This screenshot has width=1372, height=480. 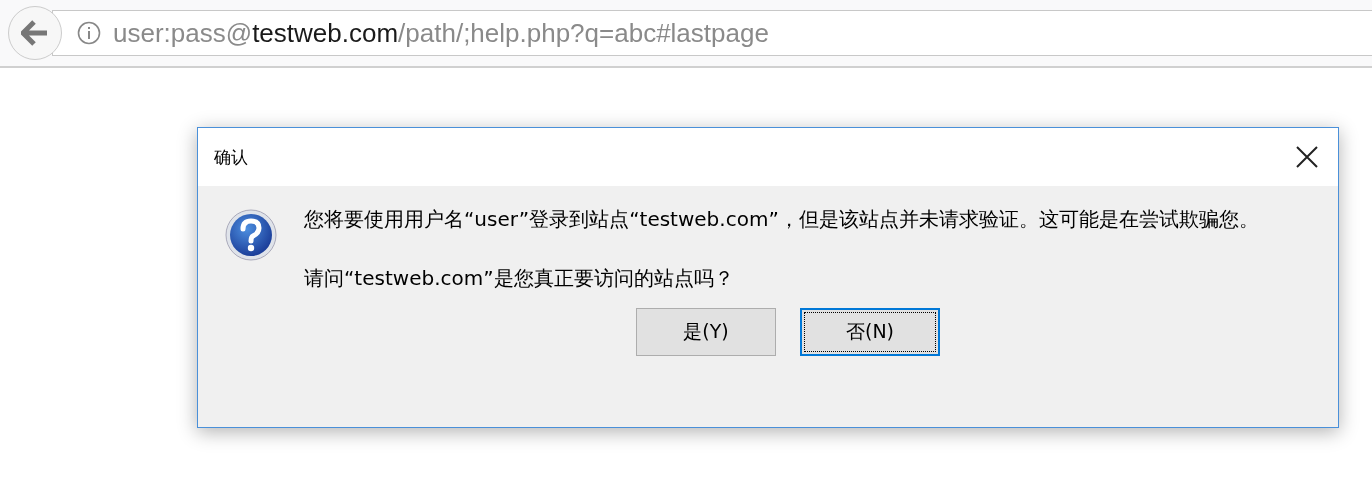 I want to click on address-bar: user:pass@testweb.com/path/;help.php?q=abc#lastpage, so click(x=712, y=33).